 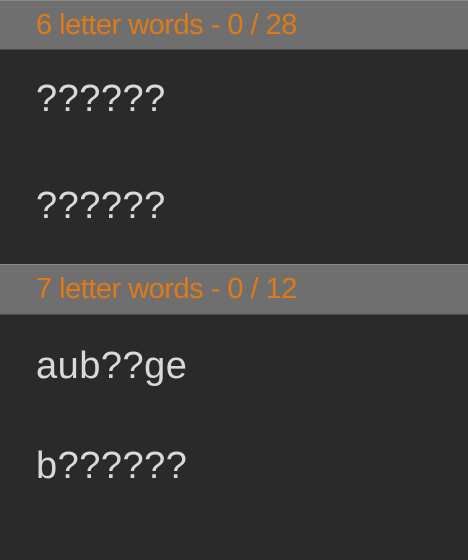 I want to click on six-letter-header: 6 letter words - 0 / 28, so click(x=234, y=25).